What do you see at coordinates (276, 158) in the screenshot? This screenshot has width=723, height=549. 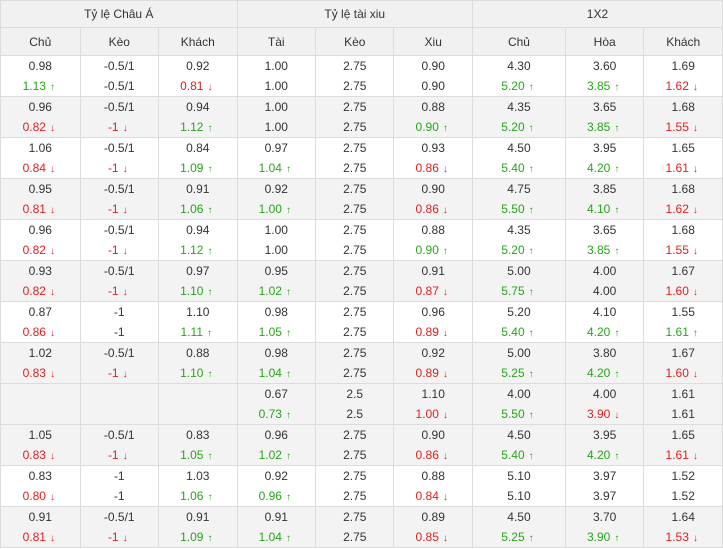 I see `odds-cell: 0.97 1.04` at bounding box center [276, 158].